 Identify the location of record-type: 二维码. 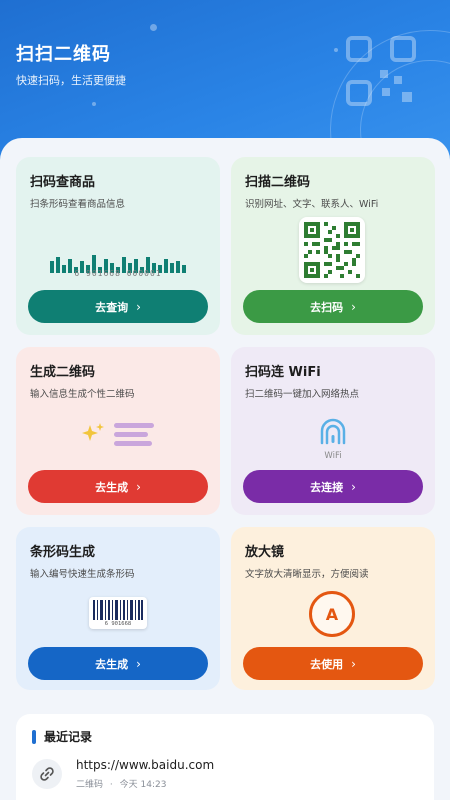
(90, 785).